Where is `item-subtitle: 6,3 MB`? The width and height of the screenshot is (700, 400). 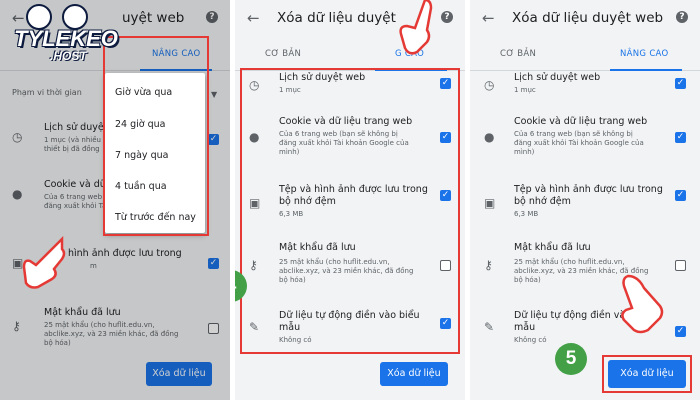
item-subtitle: 6,3 MB is located at coordinates (526, 214).